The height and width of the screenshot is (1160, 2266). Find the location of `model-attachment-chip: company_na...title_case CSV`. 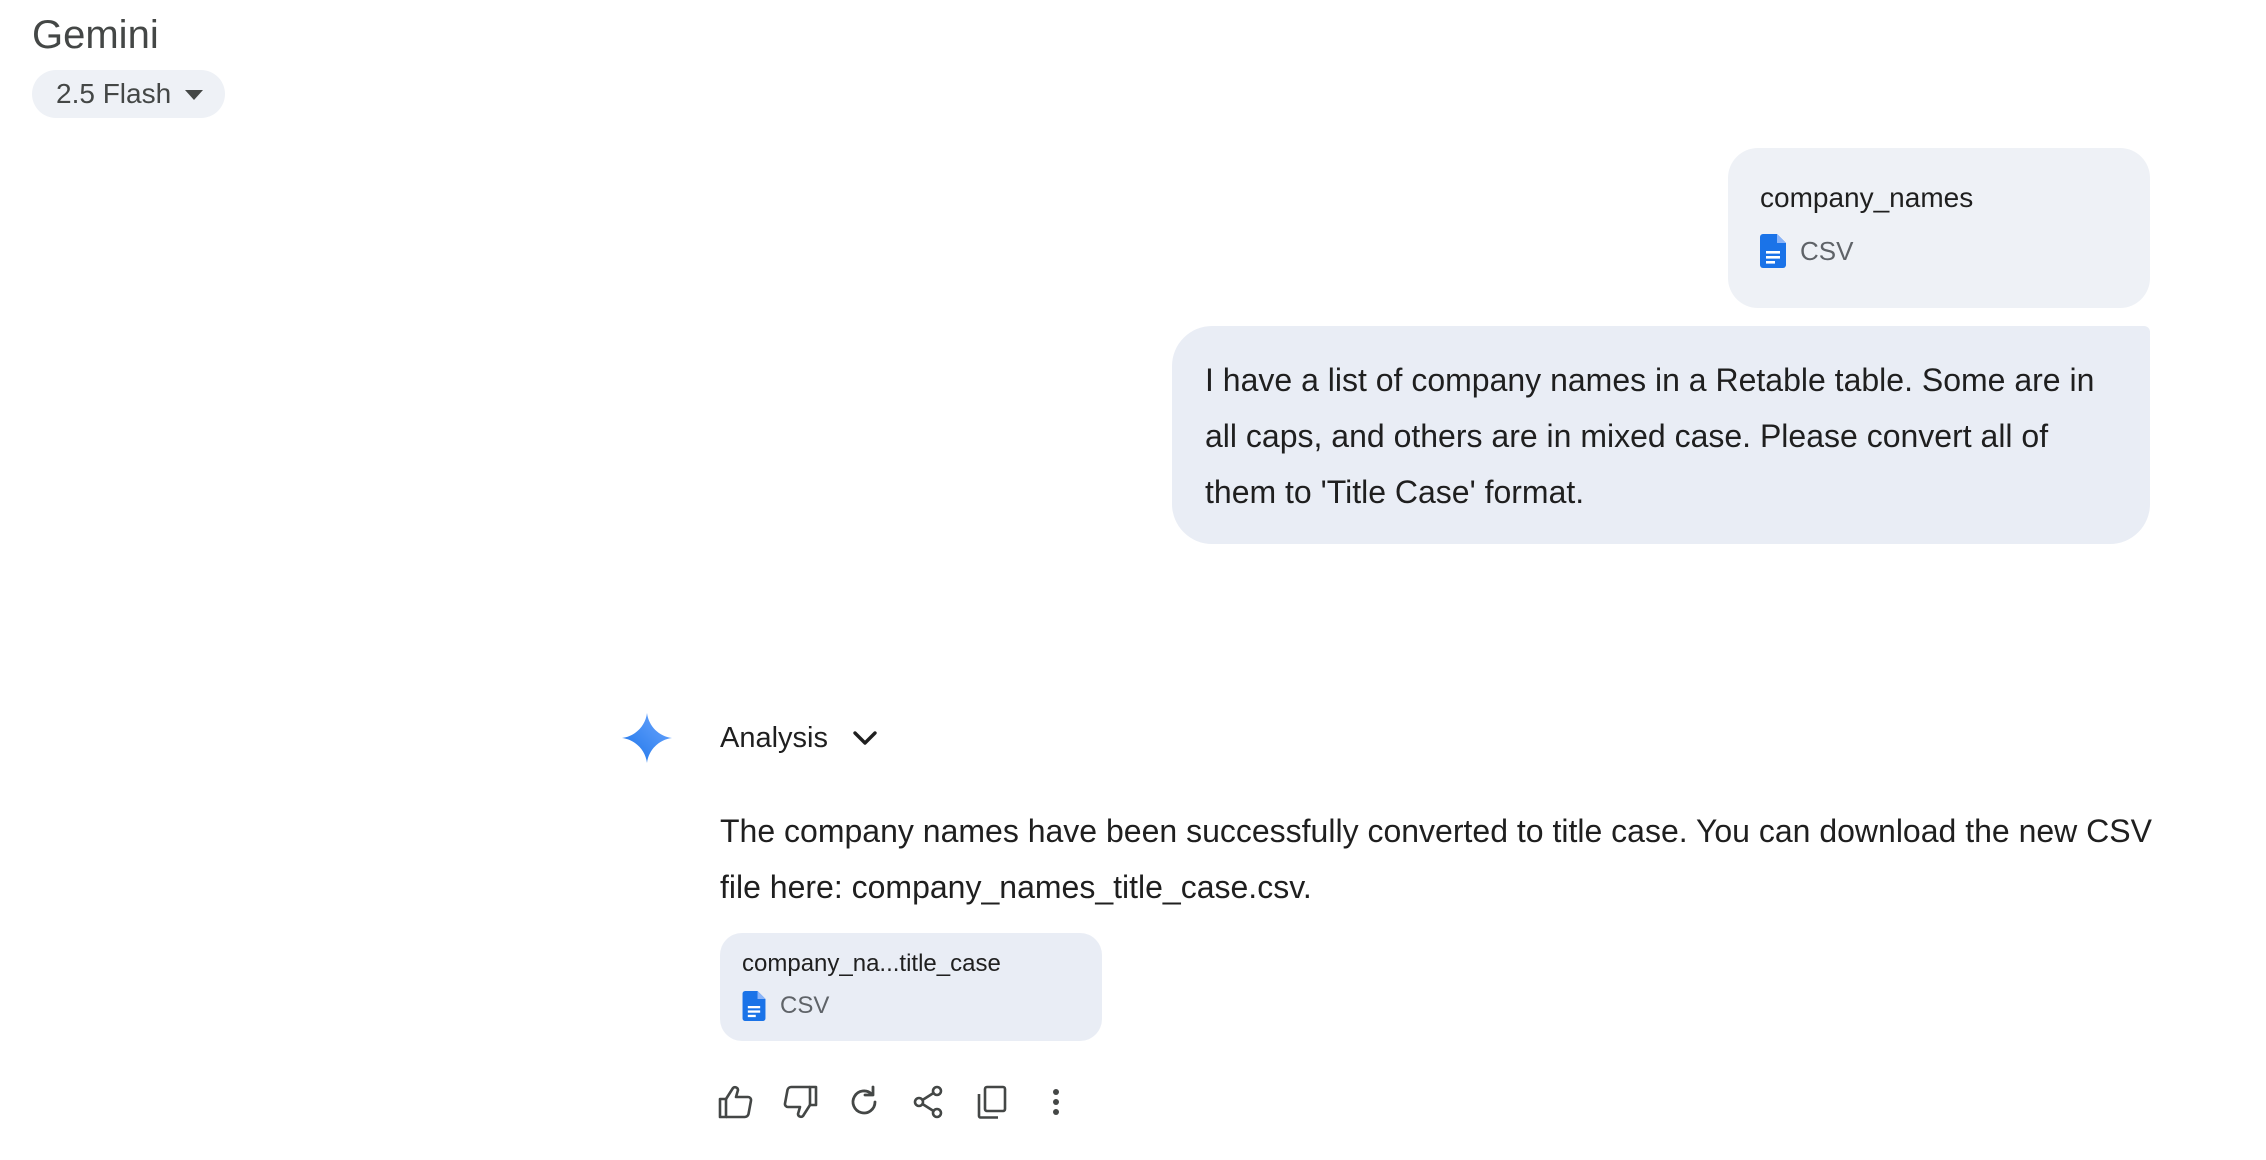

model-attachment-chip: company_na...title_case CSV is located at coordinates (911, 987).